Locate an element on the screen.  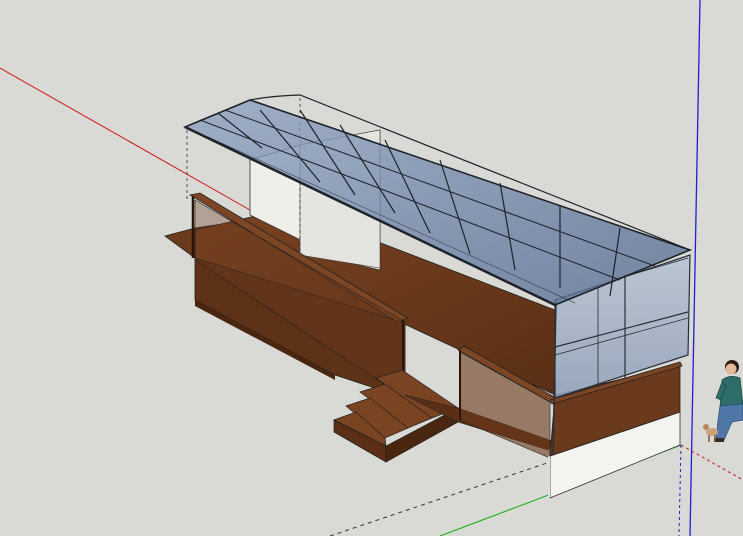
staircase is located at coordinates (396, 416).